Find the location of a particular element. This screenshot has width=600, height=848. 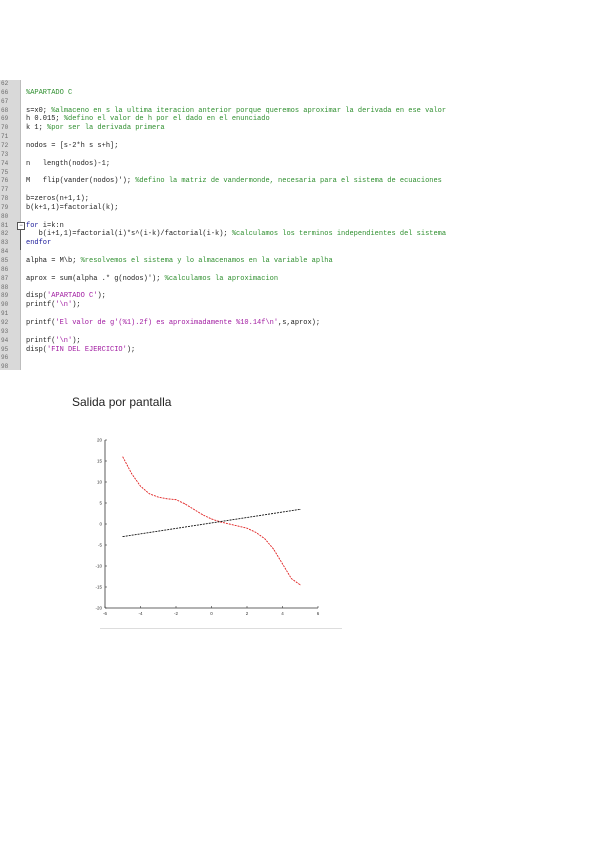

code-token: s=x0; is located at coordinates (39, 110).